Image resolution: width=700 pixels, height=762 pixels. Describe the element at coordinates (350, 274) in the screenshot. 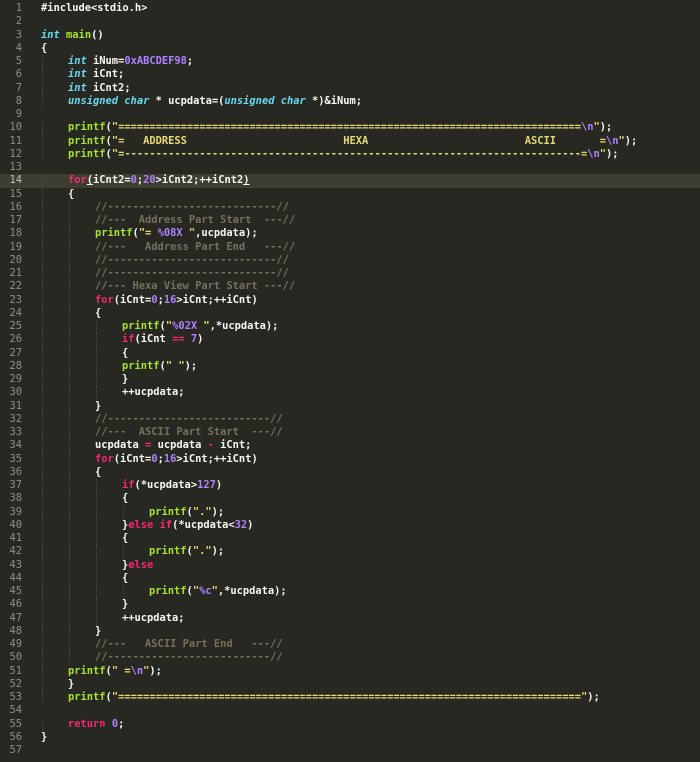

I see `code-line: 21 //---------------------------//` at that location.